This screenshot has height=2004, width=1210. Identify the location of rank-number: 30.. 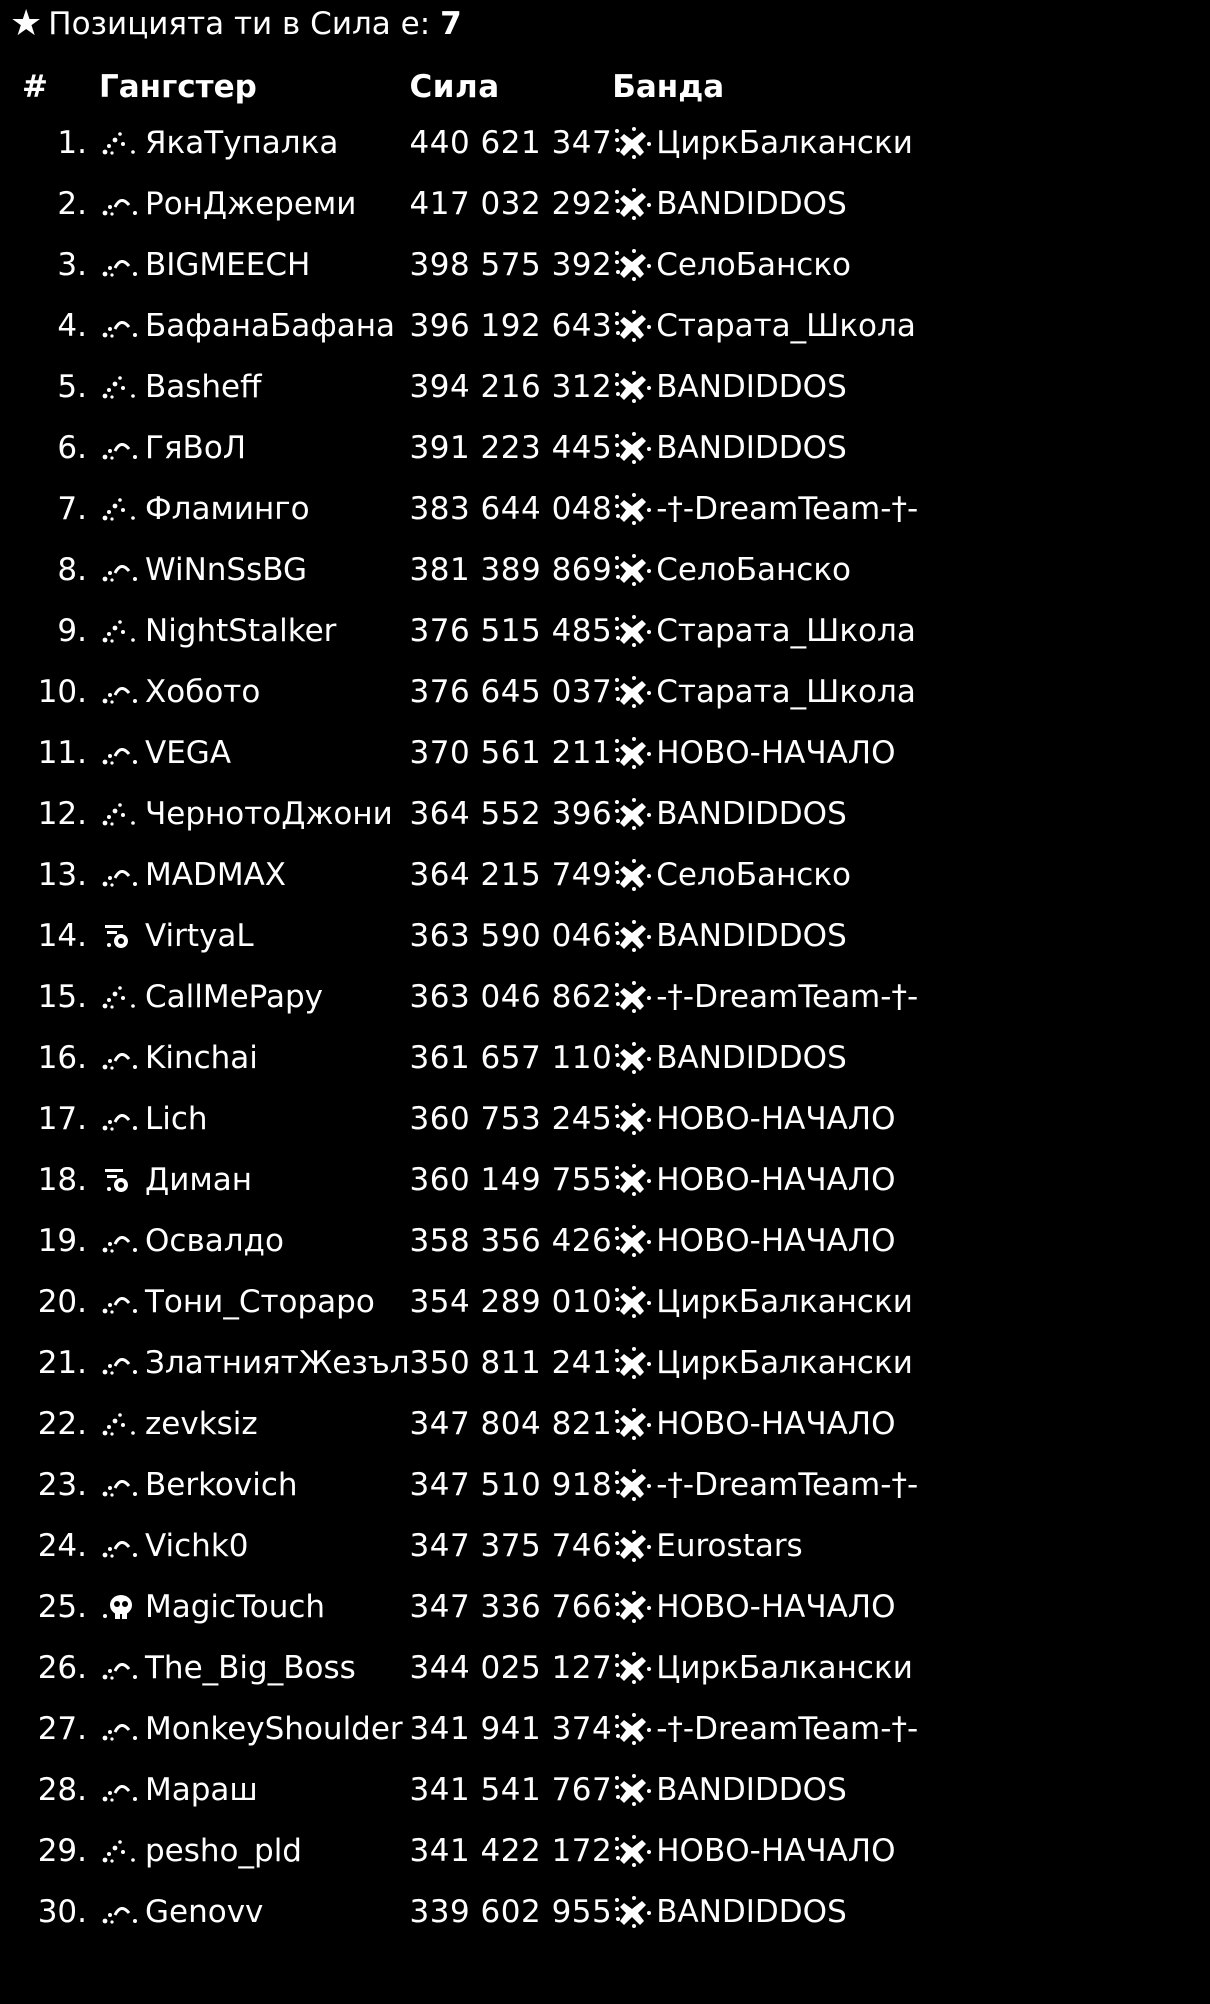
(62, 1911).